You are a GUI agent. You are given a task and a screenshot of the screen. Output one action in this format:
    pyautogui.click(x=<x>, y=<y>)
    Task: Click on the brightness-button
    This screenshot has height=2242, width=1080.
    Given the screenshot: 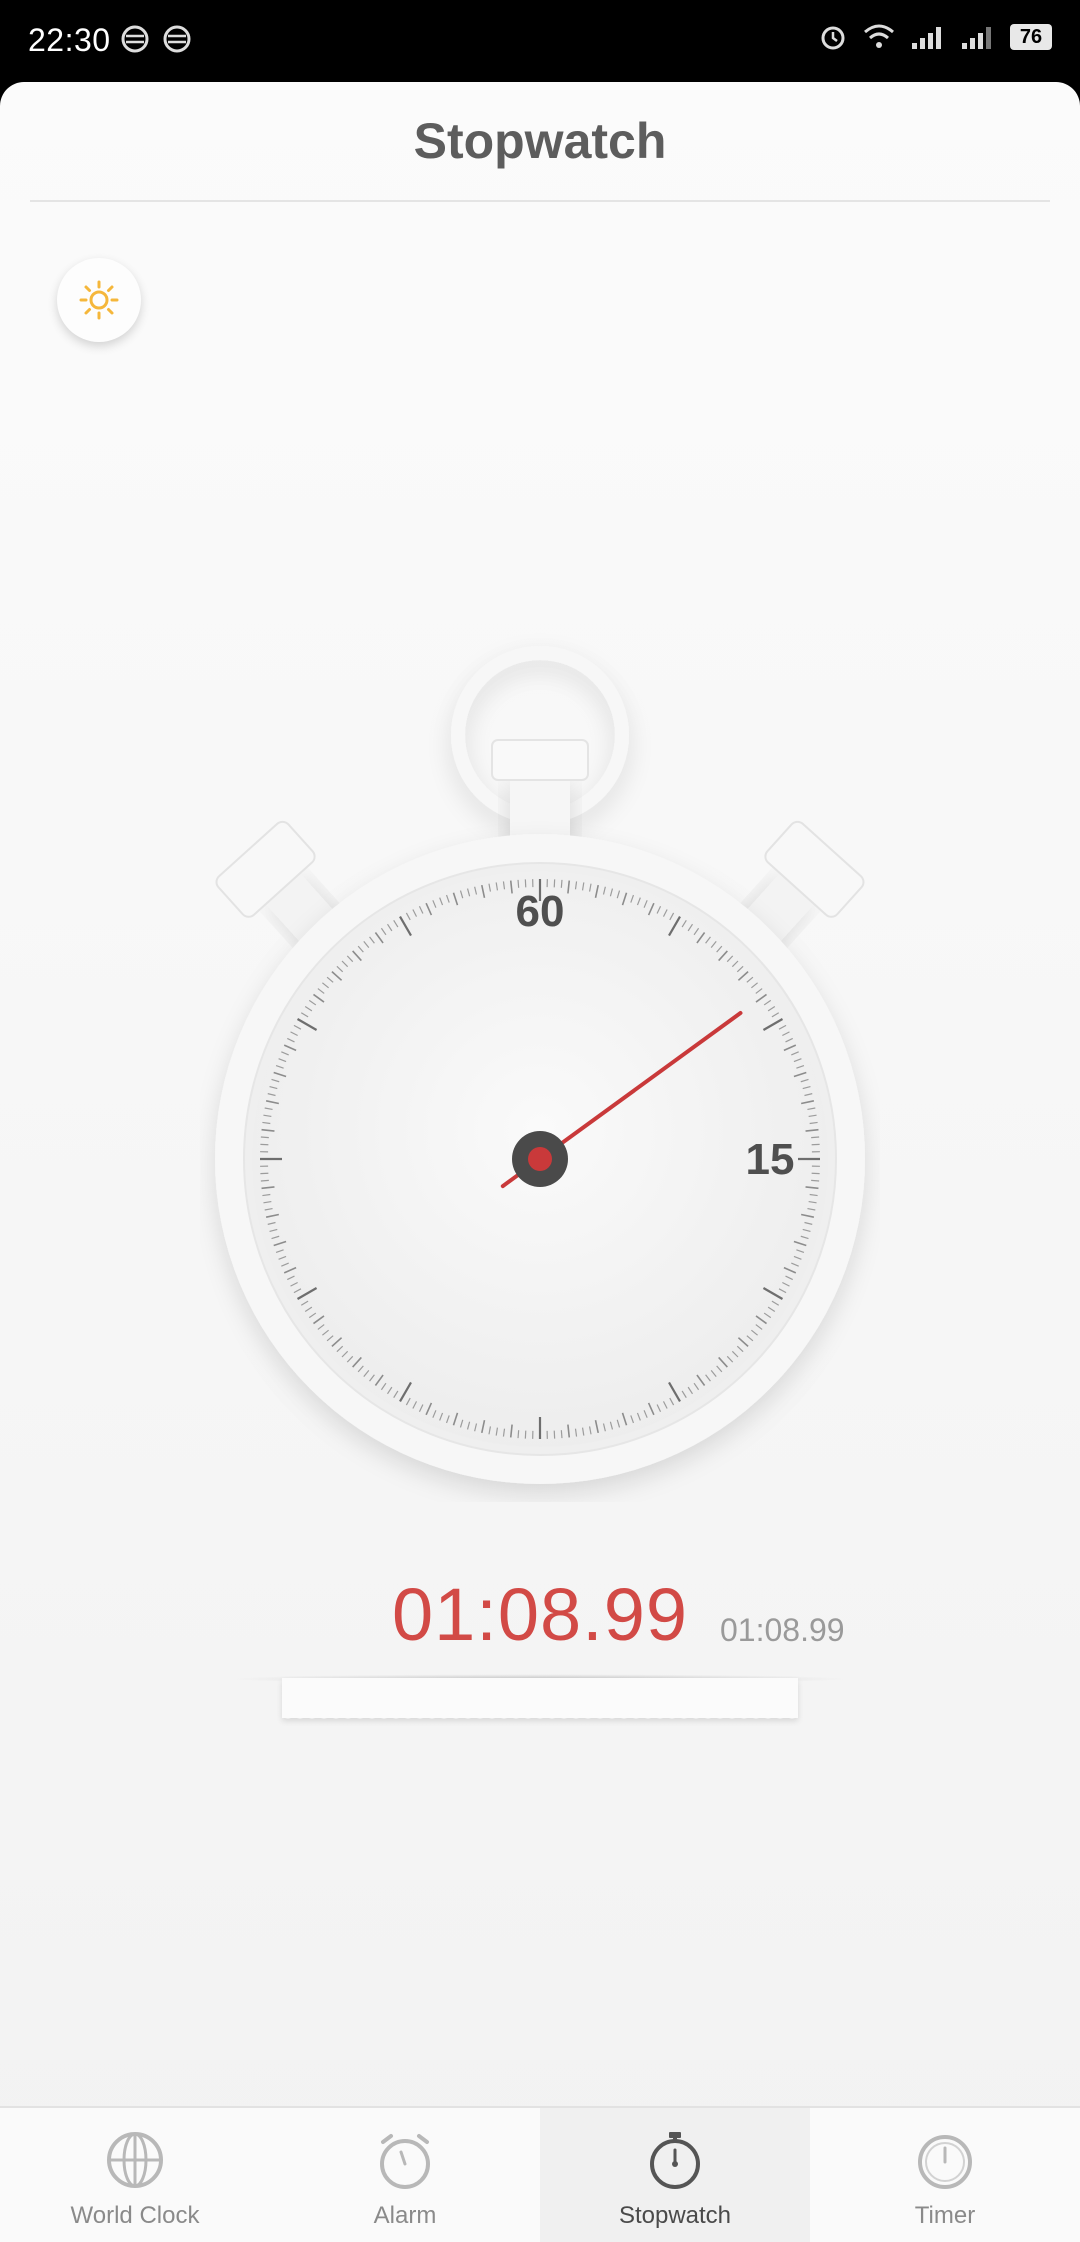 What is the action you would take?
    pyautogui.click(x=99, y=300)
    